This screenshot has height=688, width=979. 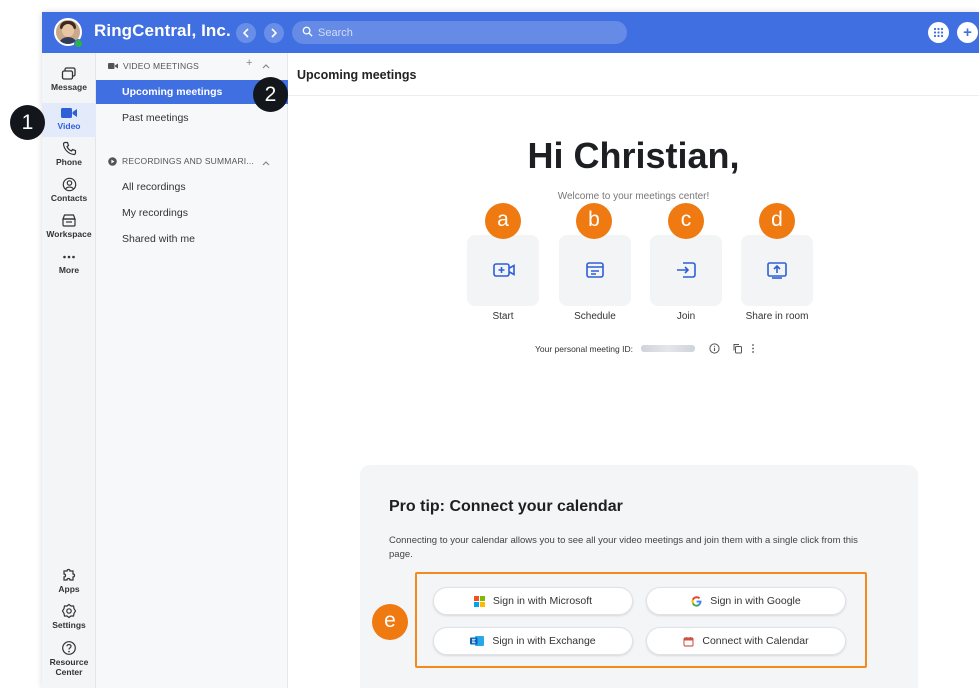 I want to click on rail-item-label: Message, so click(x=69, y=87).